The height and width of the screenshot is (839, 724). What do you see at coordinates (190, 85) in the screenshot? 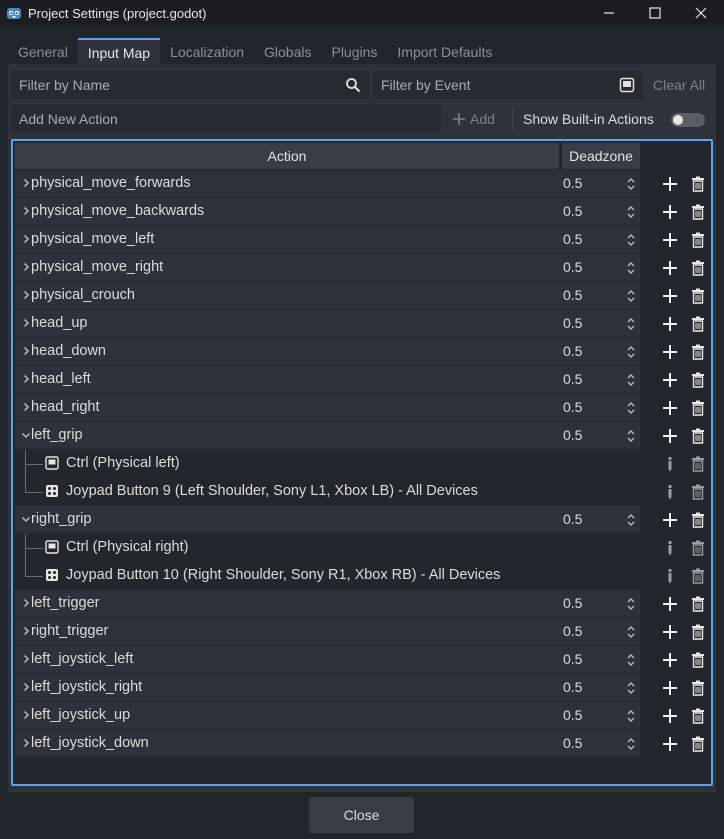
I see `filter-by-name-input: Filter by Name` at bounding box center [190, 85].